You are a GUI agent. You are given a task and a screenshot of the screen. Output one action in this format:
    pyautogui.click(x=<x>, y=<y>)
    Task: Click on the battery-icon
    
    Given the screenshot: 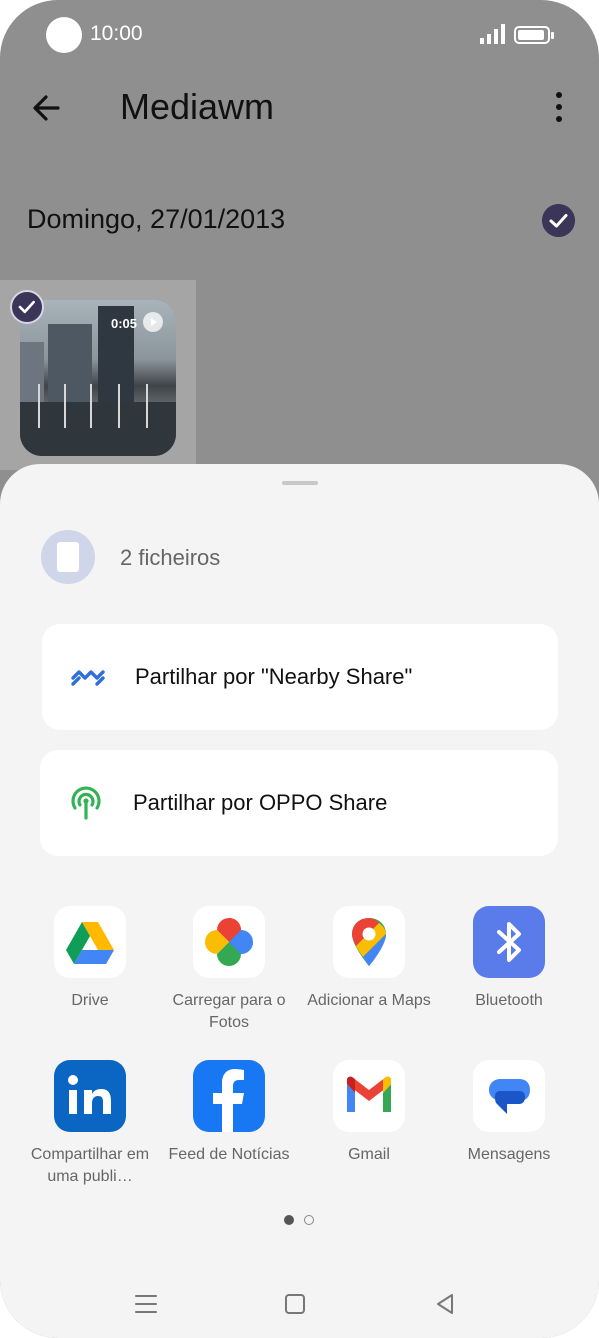 What is the action you would take?
    pyautogui.click(x=534, y=35)
    